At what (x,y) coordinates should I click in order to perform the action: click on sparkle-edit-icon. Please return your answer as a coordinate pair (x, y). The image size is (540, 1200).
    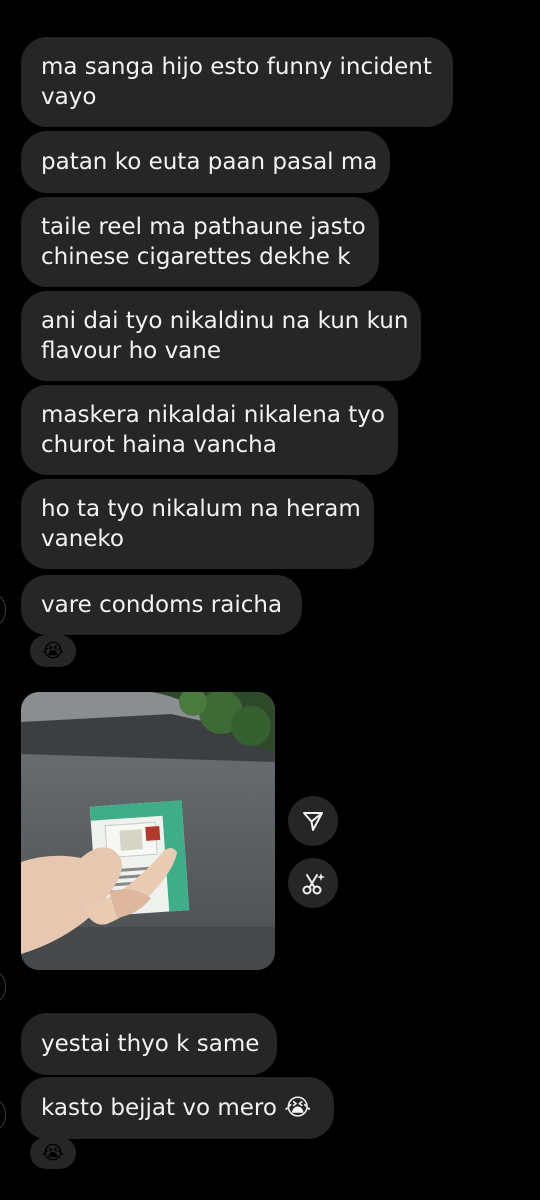
    Looking at the image, I should click on (313, 884).